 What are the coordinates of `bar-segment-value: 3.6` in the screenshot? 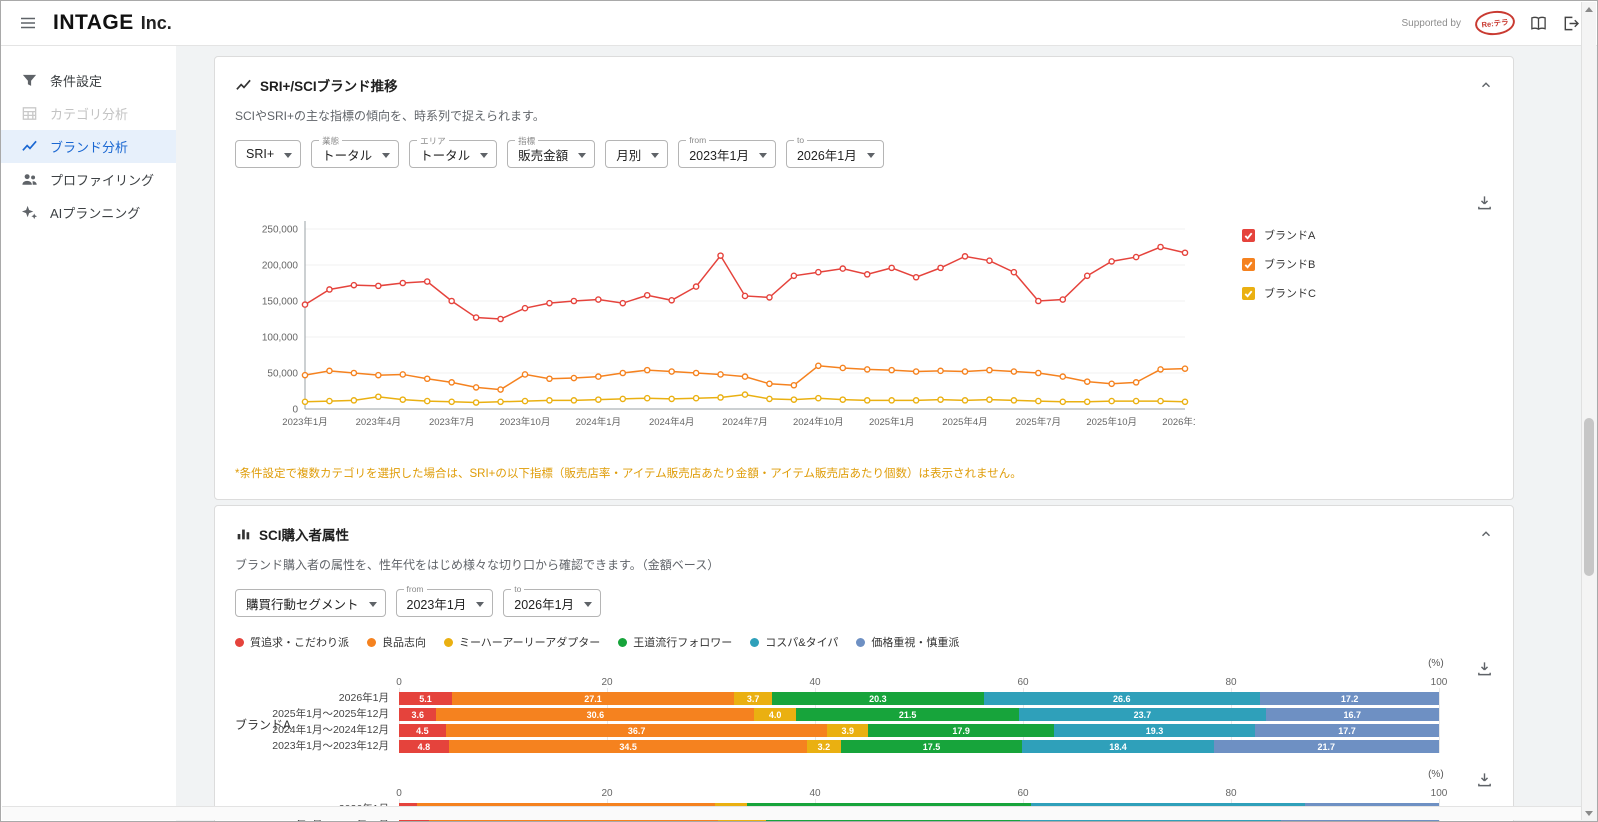 It's located at (417, 714).